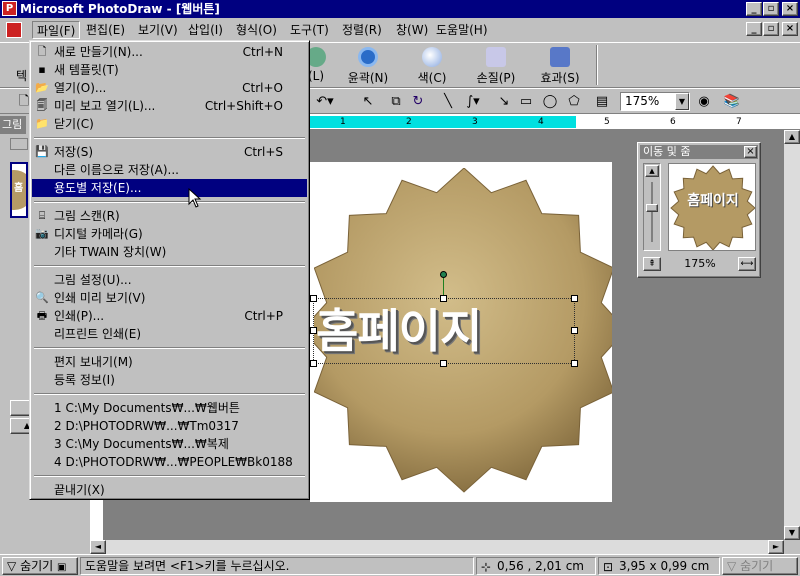  What do you see at coordinates (409, 122) in the screenshot?
I see `ruler-tick: 2` at bounding box center [409, 122].